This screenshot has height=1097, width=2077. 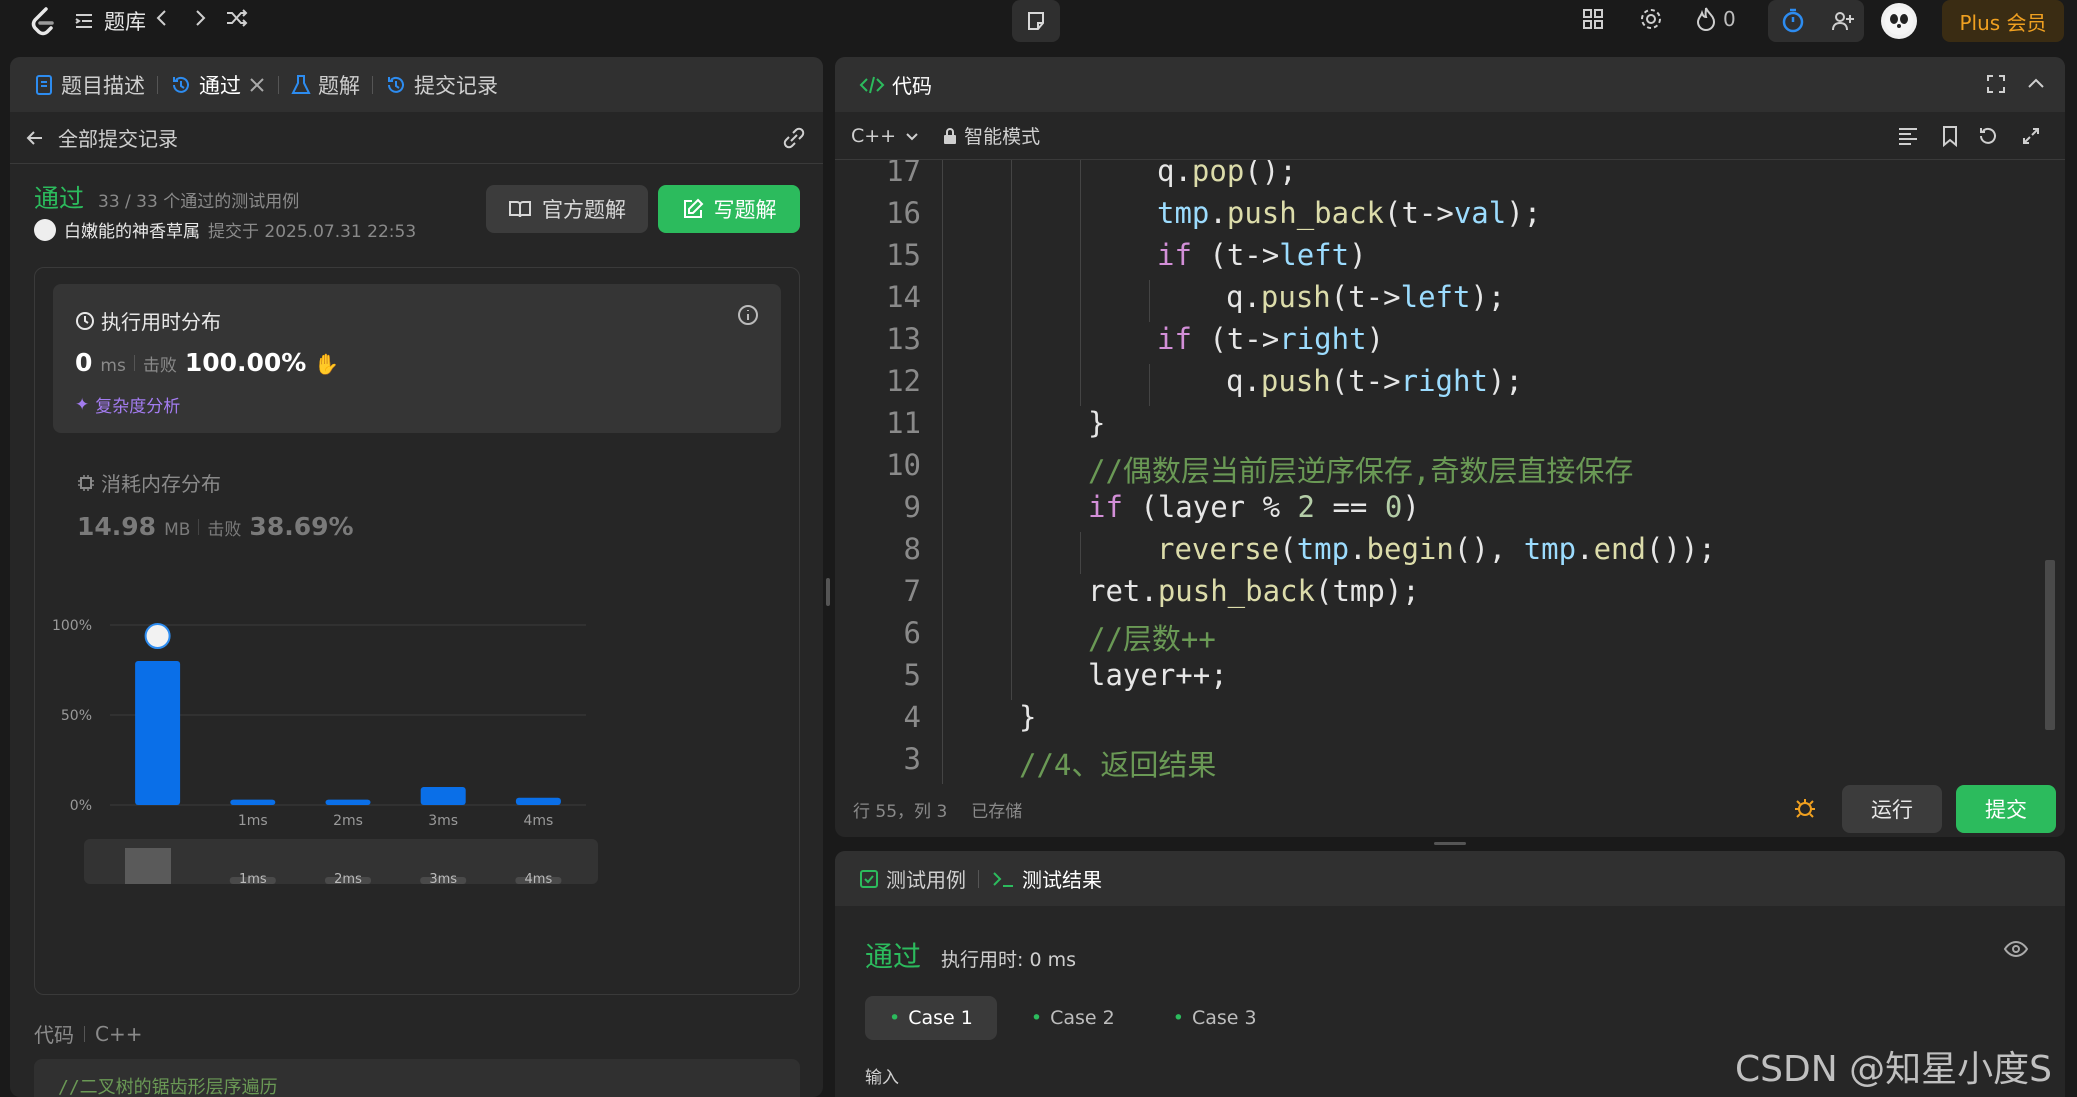 What do you see at coordinates (1651, 19) in the screenshot?
I see `settings-button` at bounding box center [1651, 19].